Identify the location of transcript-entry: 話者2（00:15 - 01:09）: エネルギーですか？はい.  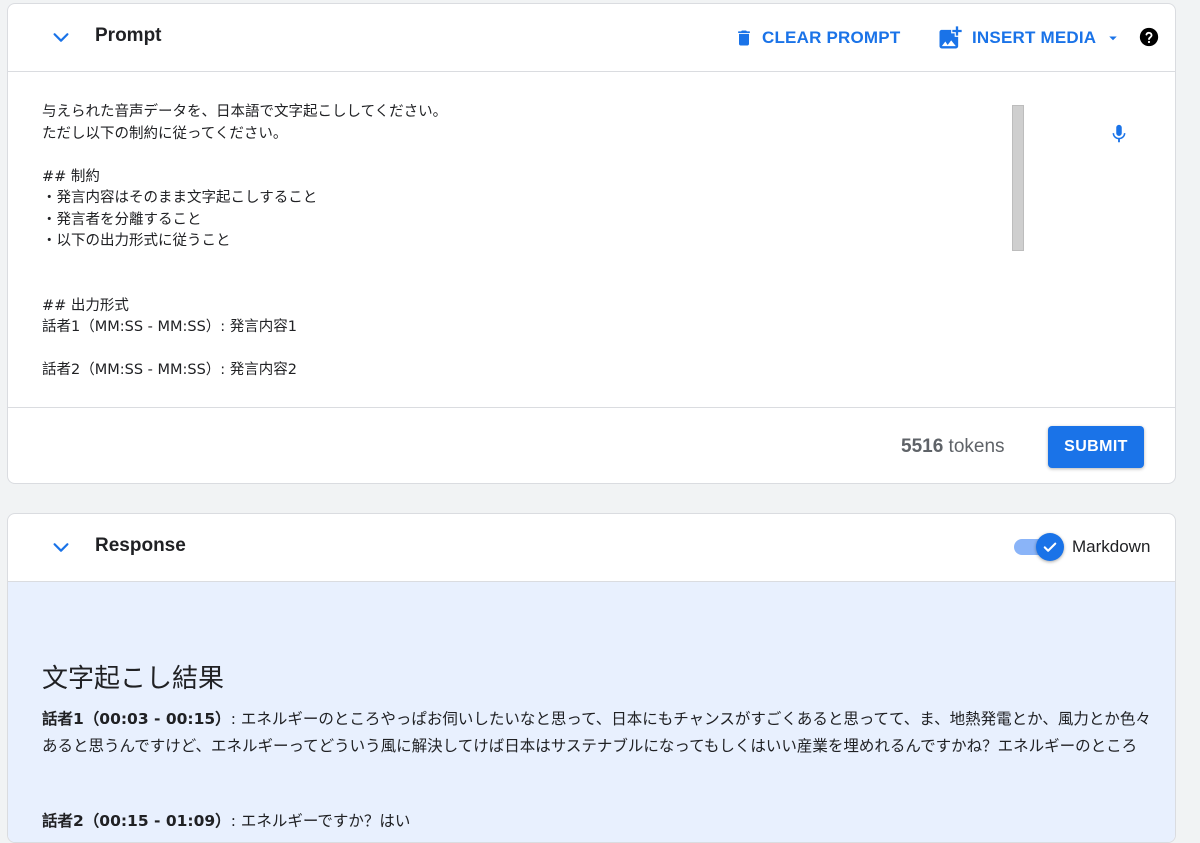
(597, 821).